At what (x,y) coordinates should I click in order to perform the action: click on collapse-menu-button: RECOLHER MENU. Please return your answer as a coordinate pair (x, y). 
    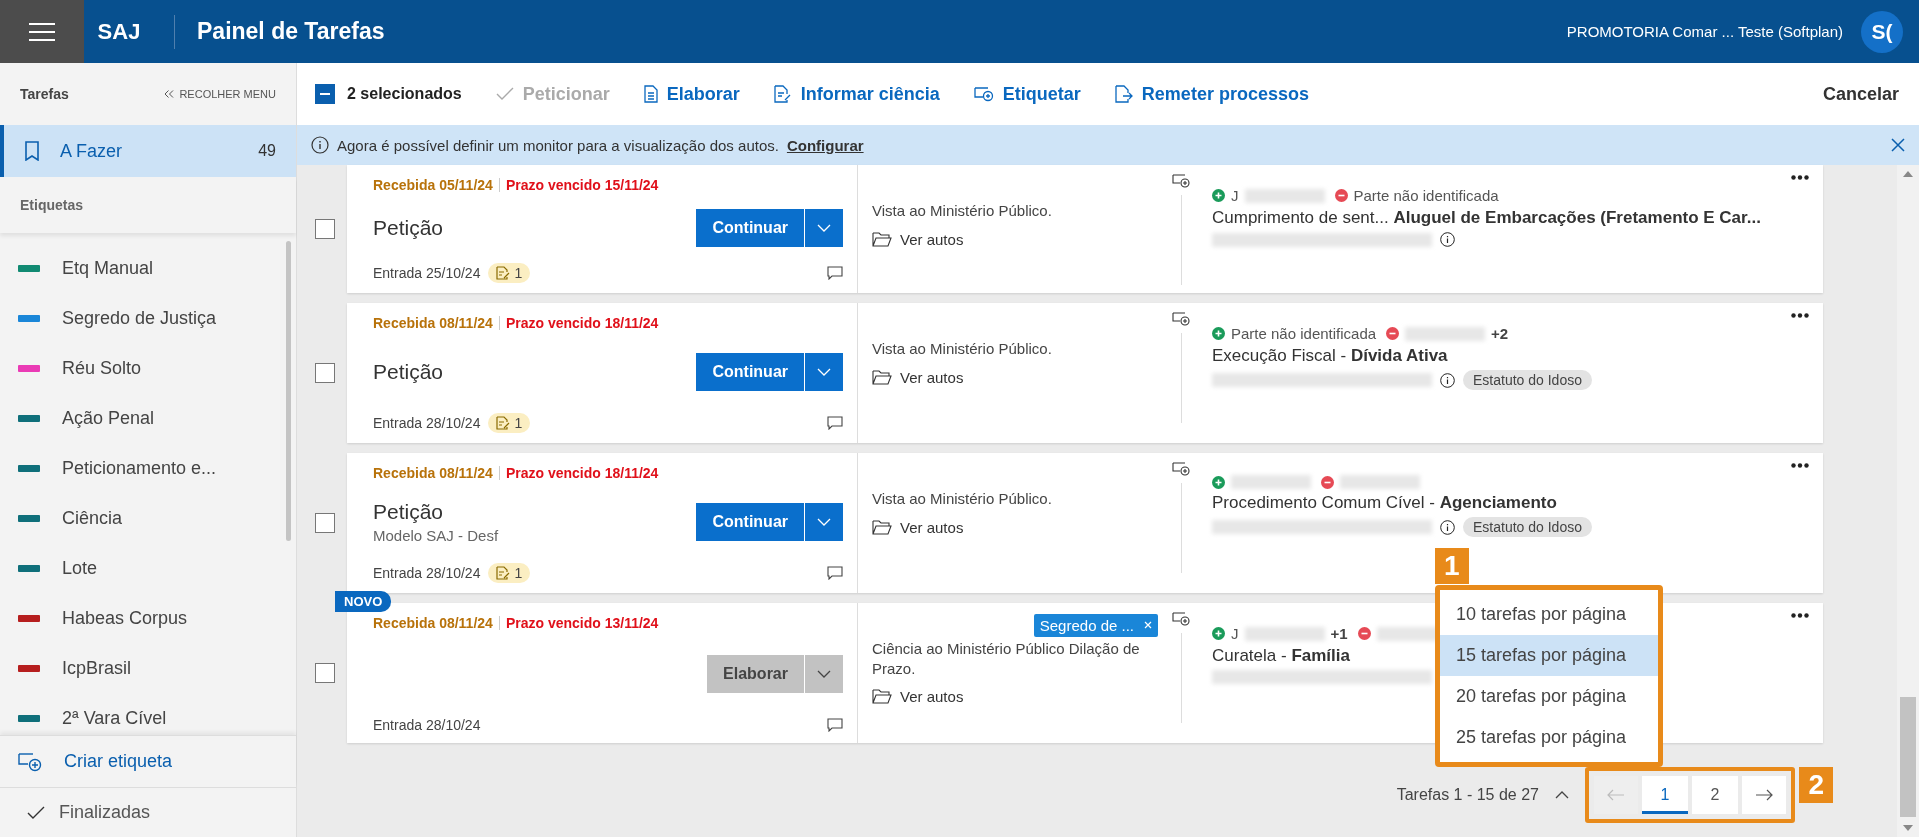
    Looking at the image, I should click on (220, 94).